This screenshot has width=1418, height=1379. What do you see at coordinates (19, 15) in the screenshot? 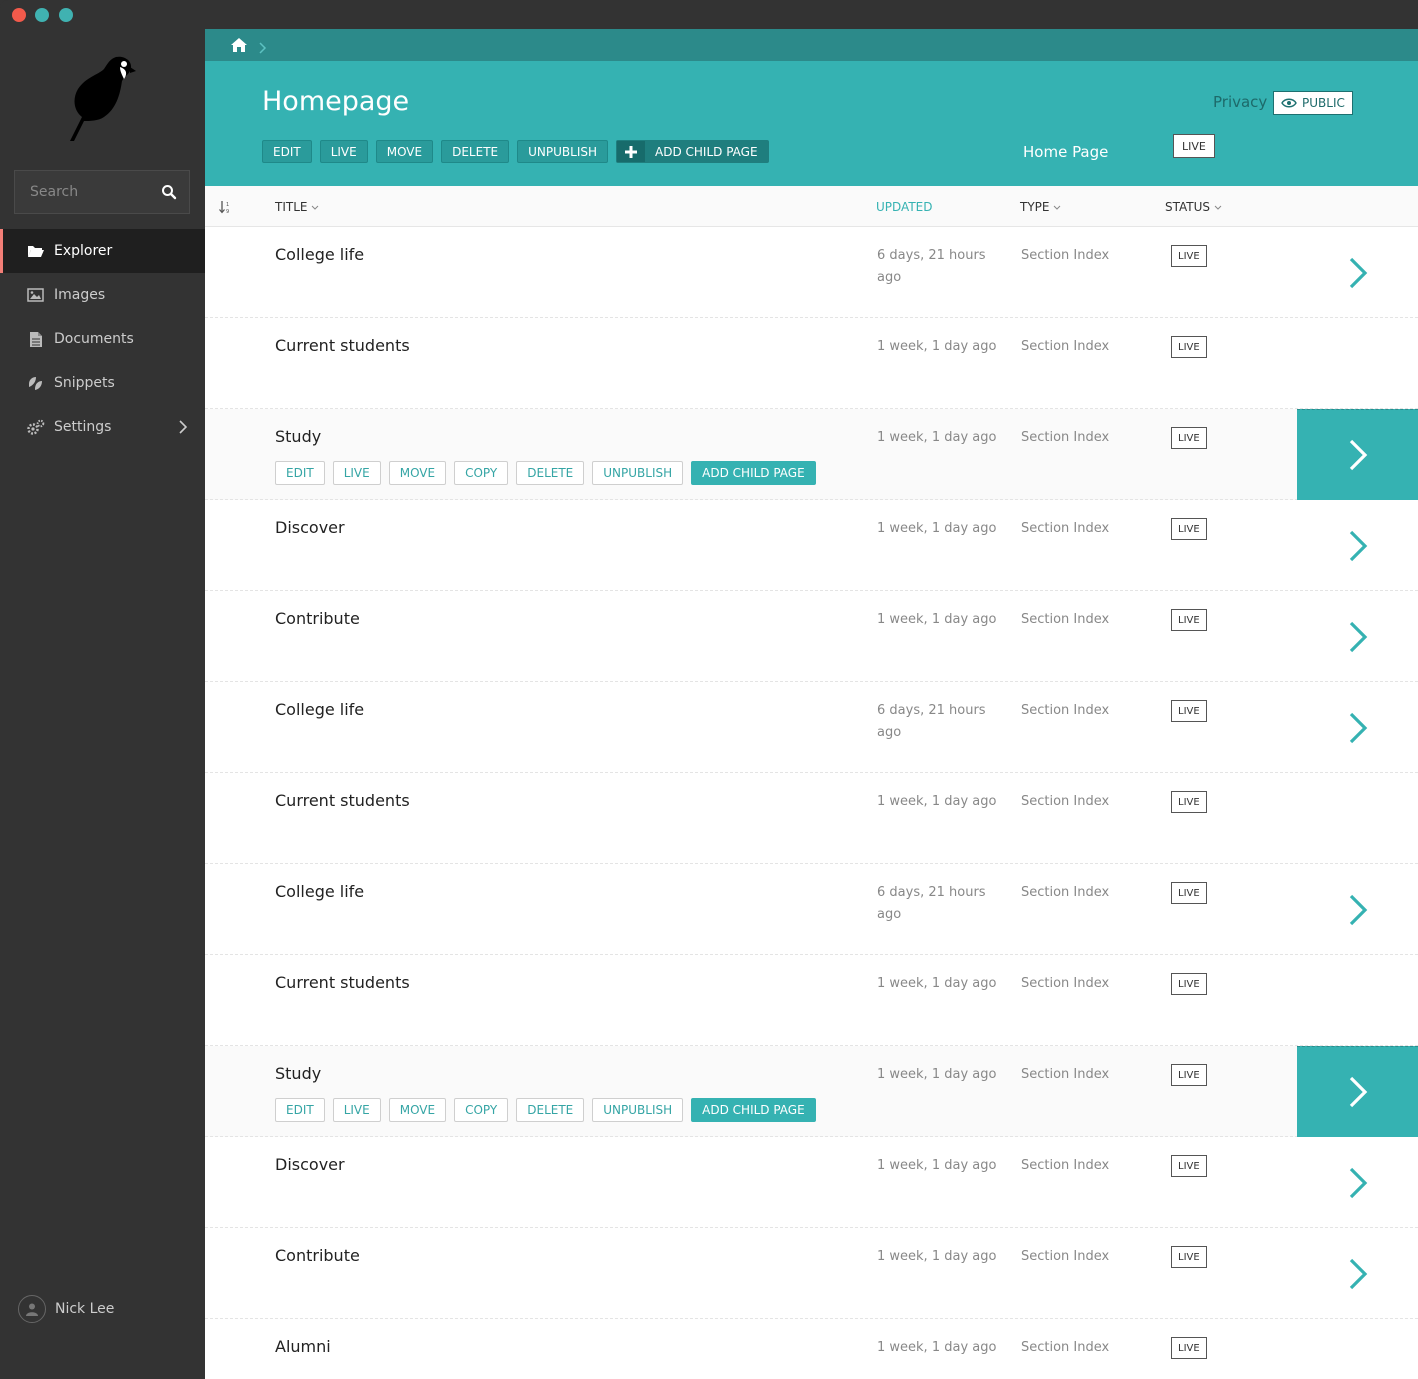
I see `close-window-button` at bounding box center [19, 15].